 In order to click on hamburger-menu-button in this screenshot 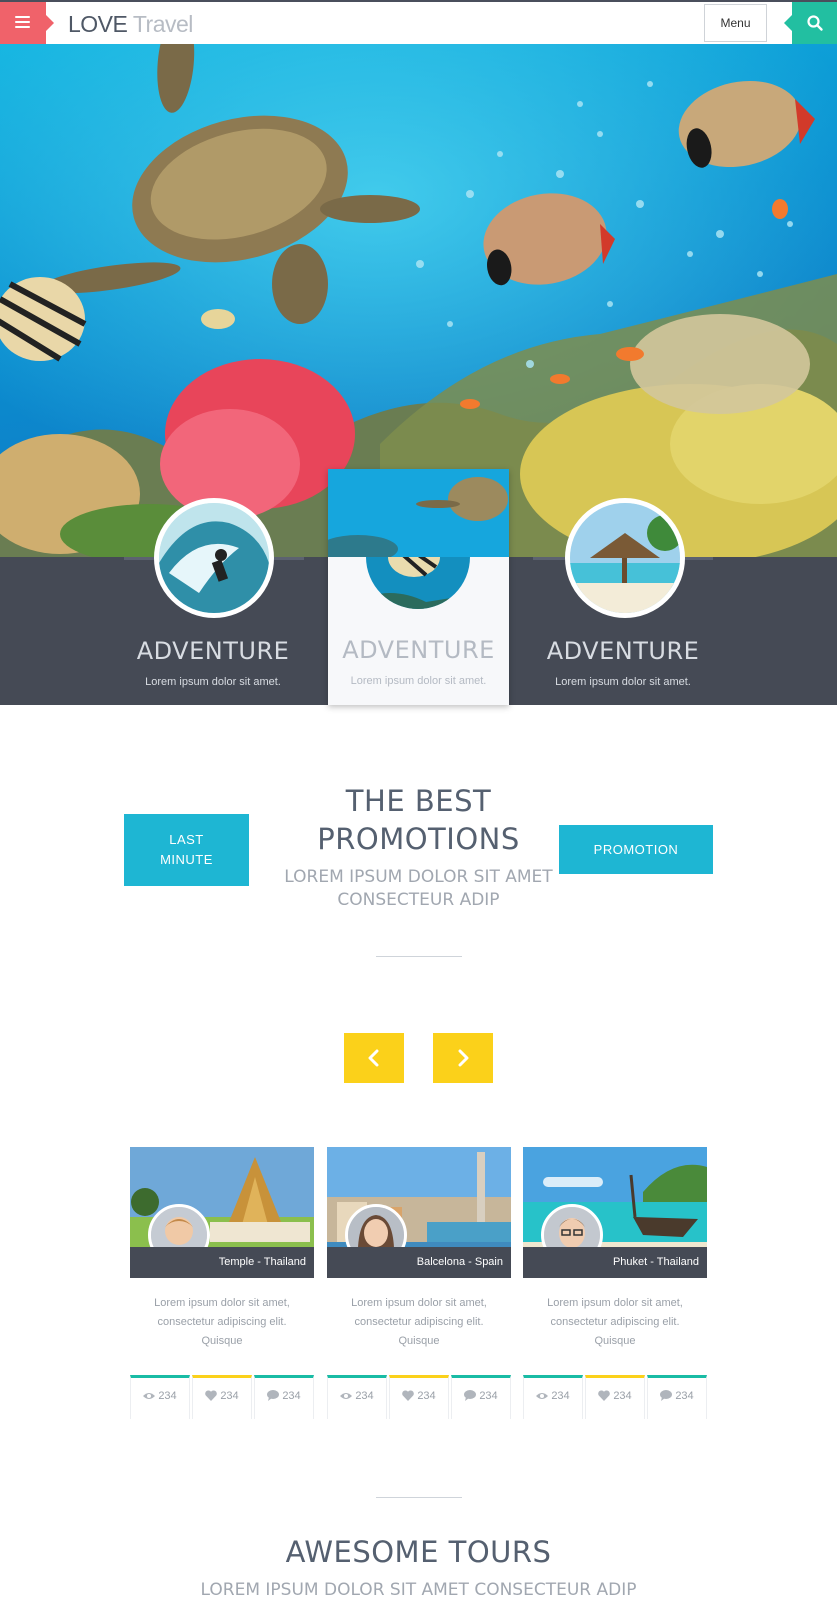, I will do `click(27, 23)`.